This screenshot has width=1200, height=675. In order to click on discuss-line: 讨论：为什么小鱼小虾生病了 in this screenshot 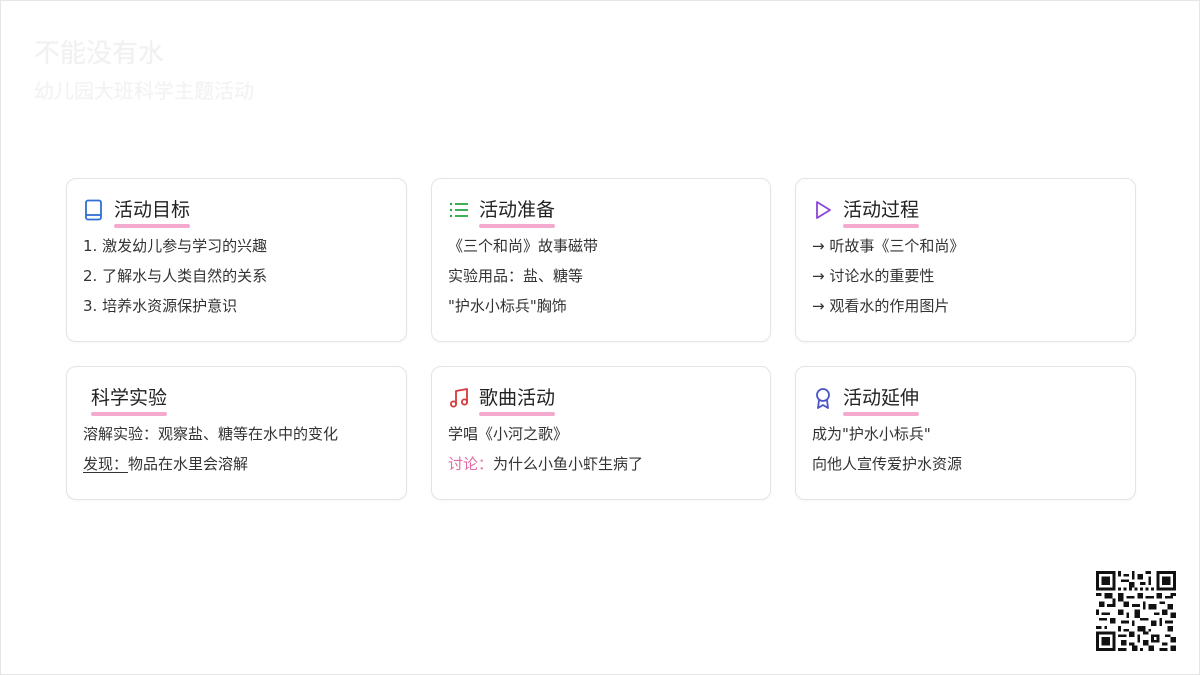, I will do `click(601, 464)`.